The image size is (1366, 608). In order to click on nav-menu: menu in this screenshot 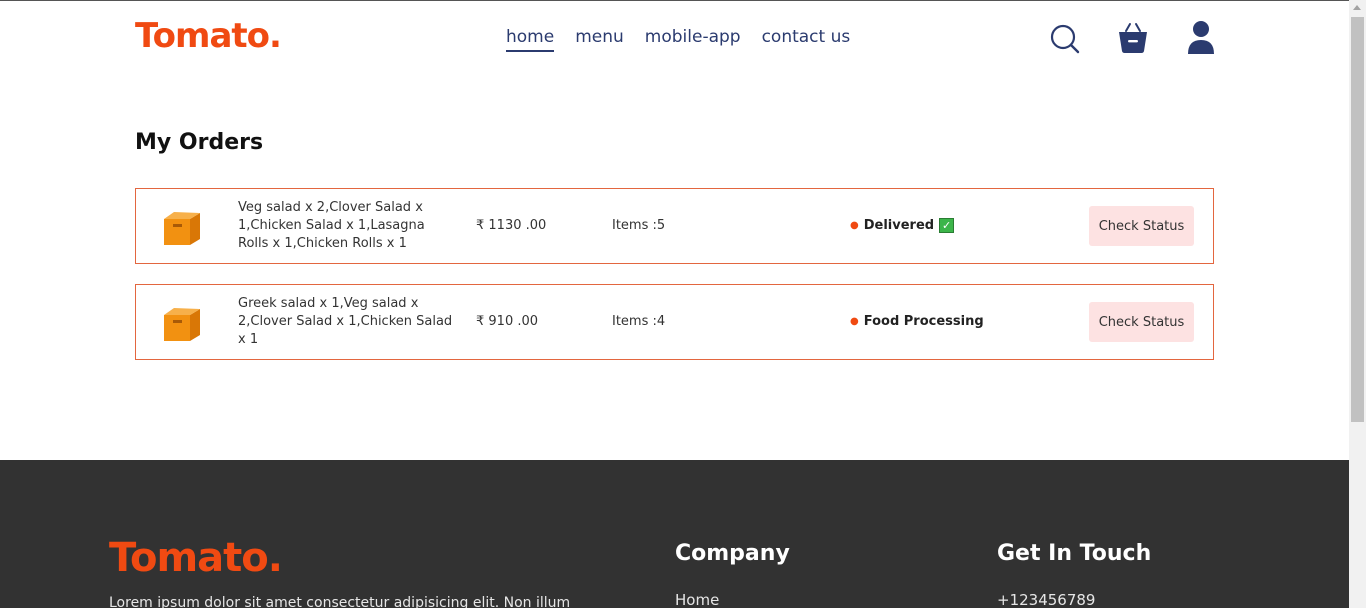, I will do `click(599, 39)`.